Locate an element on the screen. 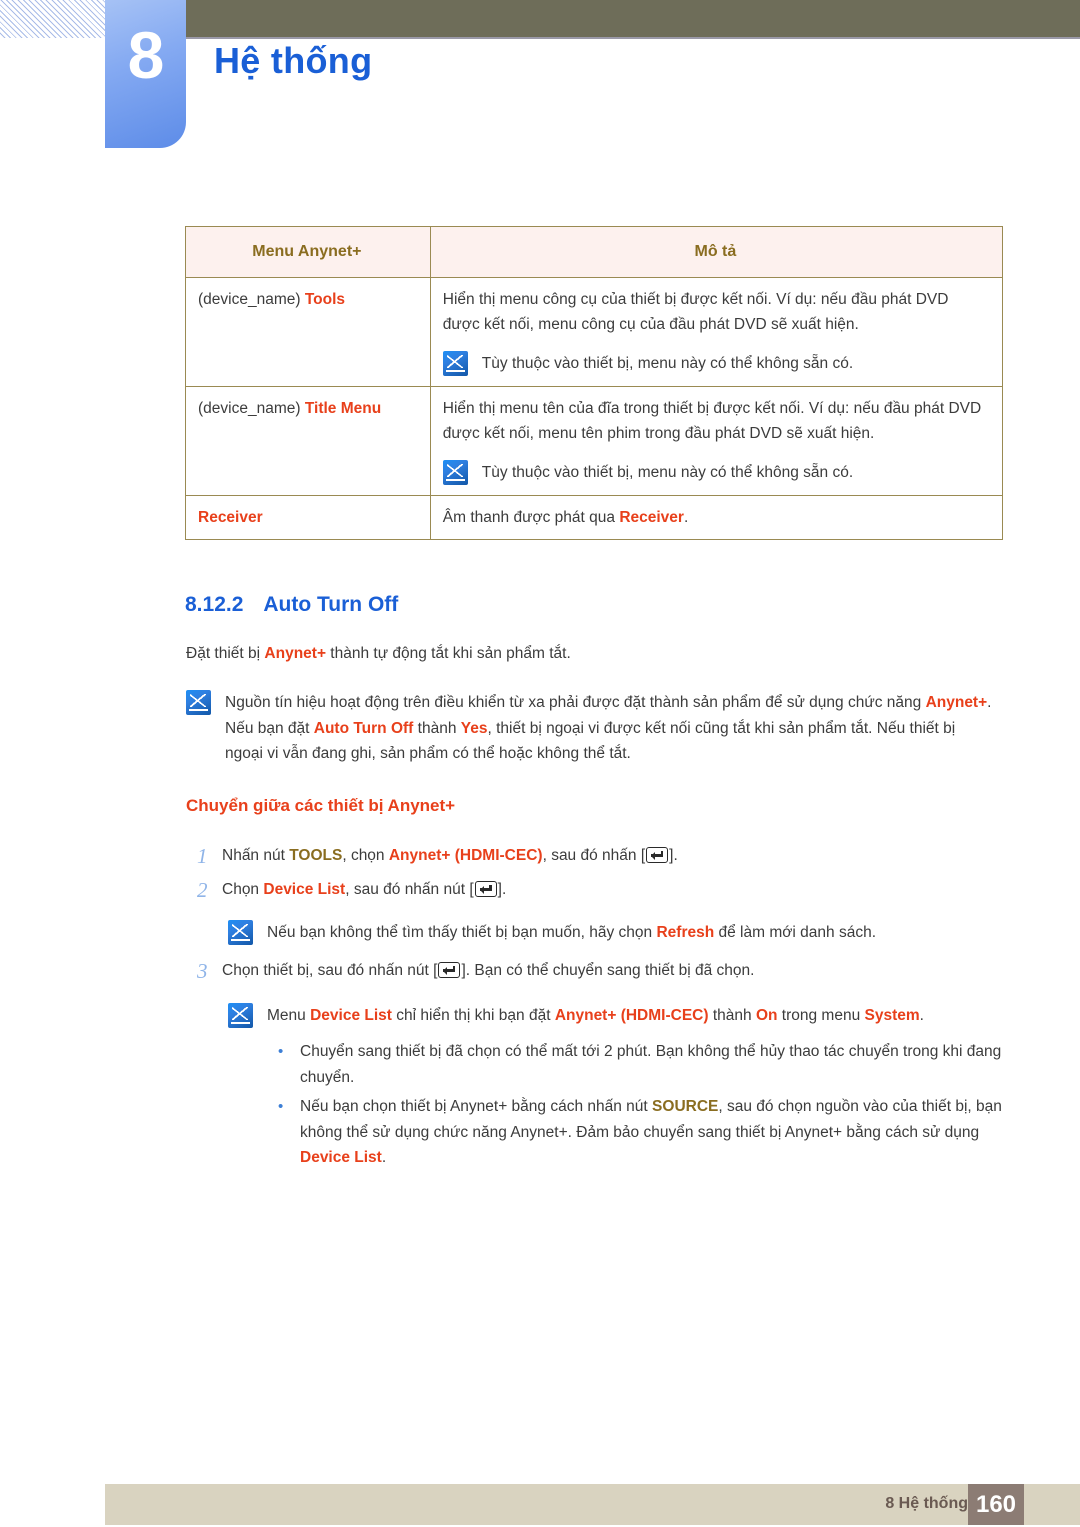 This screenshot has height=1527, width=1080. label-keyword: Title Menu is located at coordinates (343, 408).